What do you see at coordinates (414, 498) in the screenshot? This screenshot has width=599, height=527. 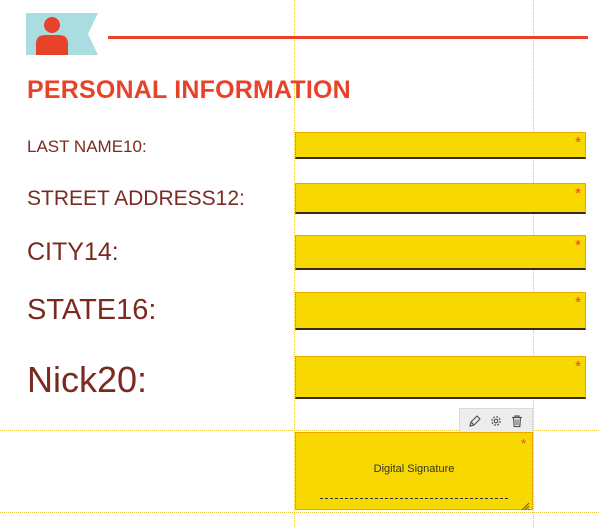 I see `signature-line` at bounding box center [414, 498].